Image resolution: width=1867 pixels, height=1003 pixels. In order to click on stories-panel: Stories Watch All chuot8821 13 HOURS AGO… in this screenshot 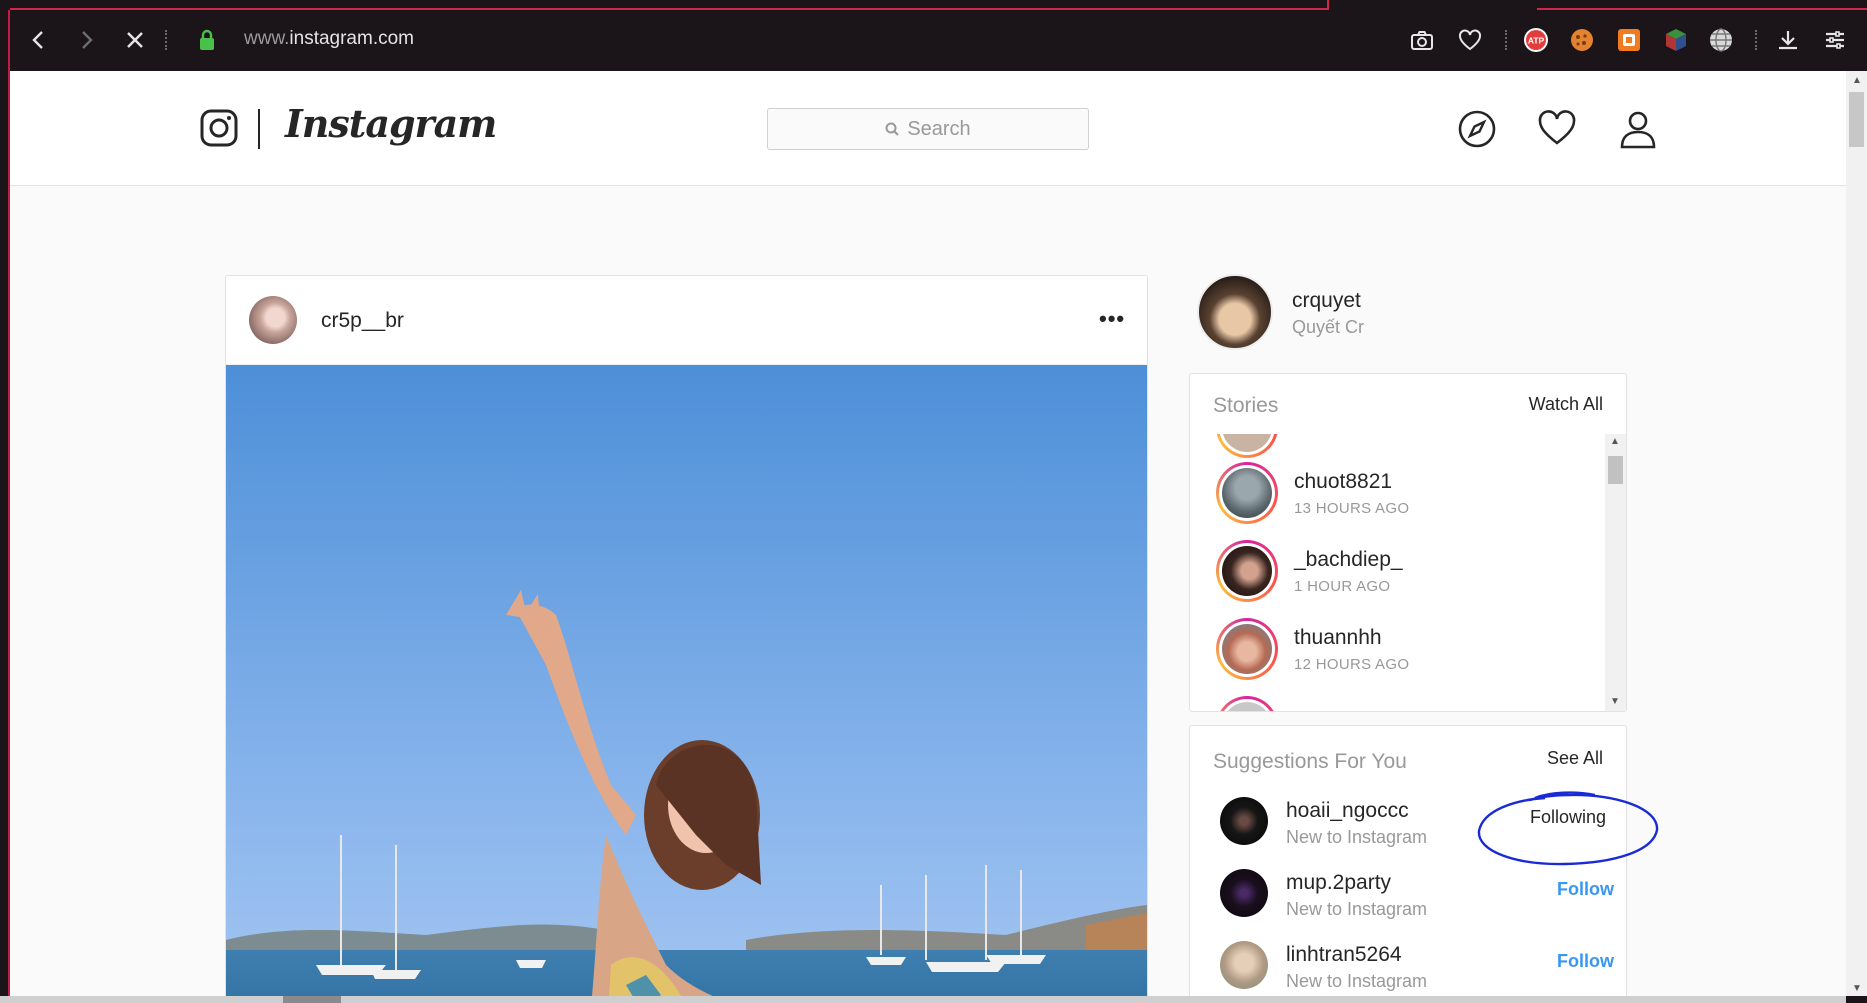, I will do `click(1408, 542)`.